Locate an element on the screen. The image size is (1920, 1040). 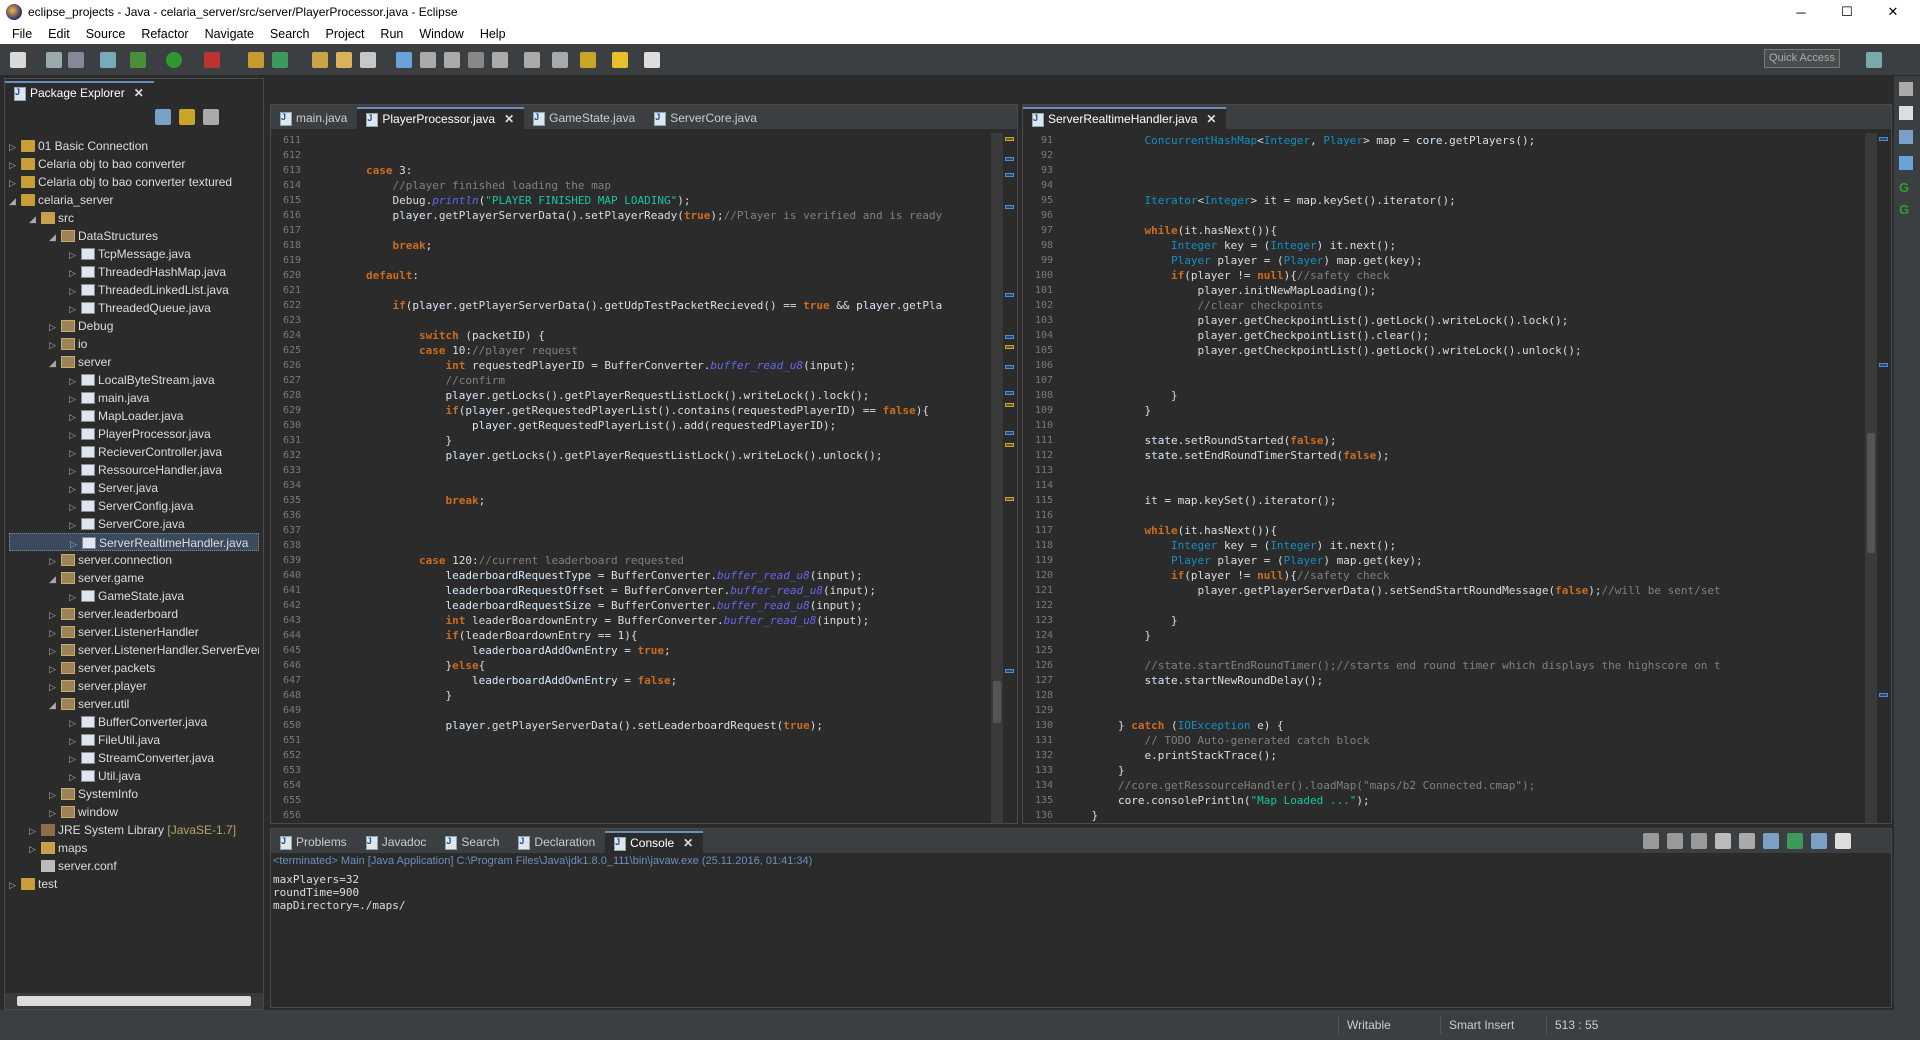
save-icon is located at coordinates (54, 60).